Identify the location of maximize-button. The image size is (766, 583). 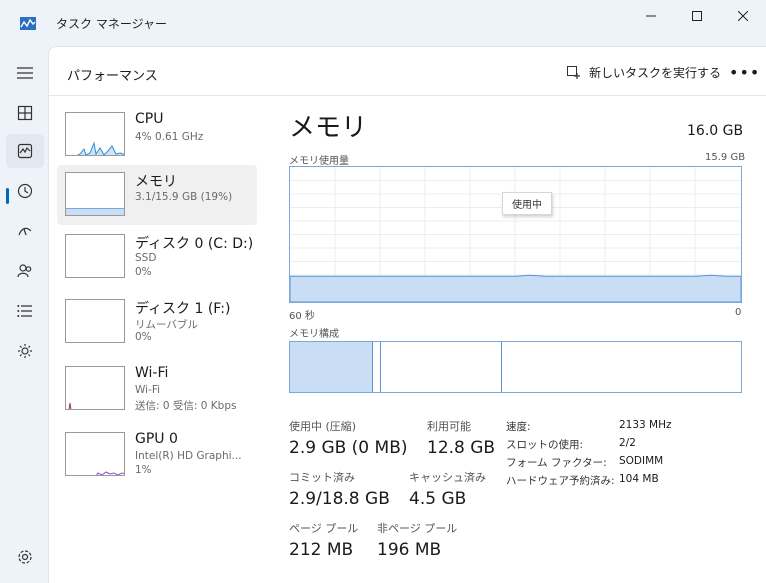
(697, 16).